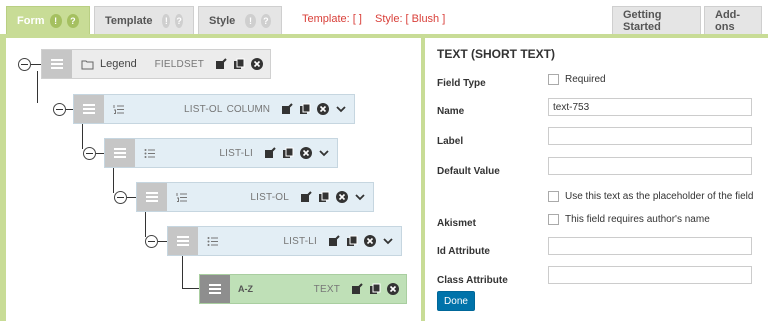 Image resolution: width=768 pixels, height=321 pixels. Describe the element at coordinates (456, 223) in the screenshot. I see `akismet-label: Akismet` at that location.